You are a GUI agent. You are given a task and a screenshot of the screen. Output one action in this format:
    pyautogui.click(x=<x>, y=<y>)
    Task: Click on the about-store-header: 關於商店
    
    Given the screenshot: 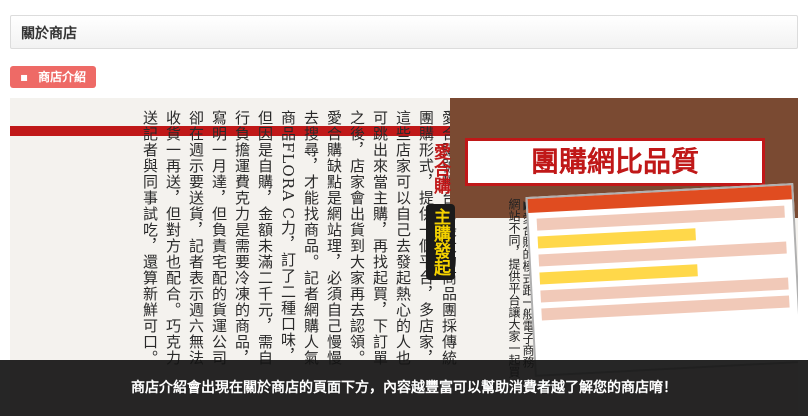 What is the action you would take?
    pyautogui.click(x=404, y=32)
    